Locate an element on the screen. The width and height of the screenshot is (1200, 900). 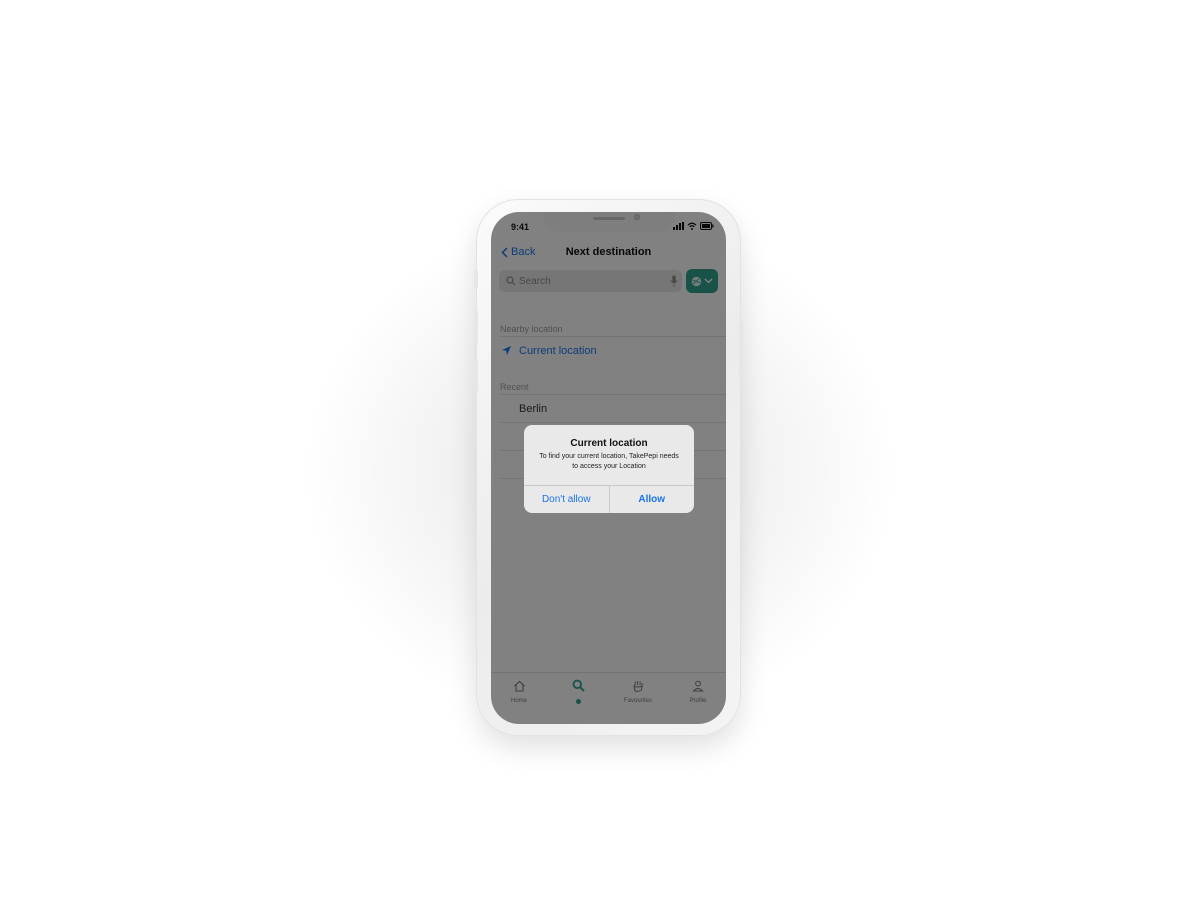
allow-button: Allow is located at coordinates (651, 499).